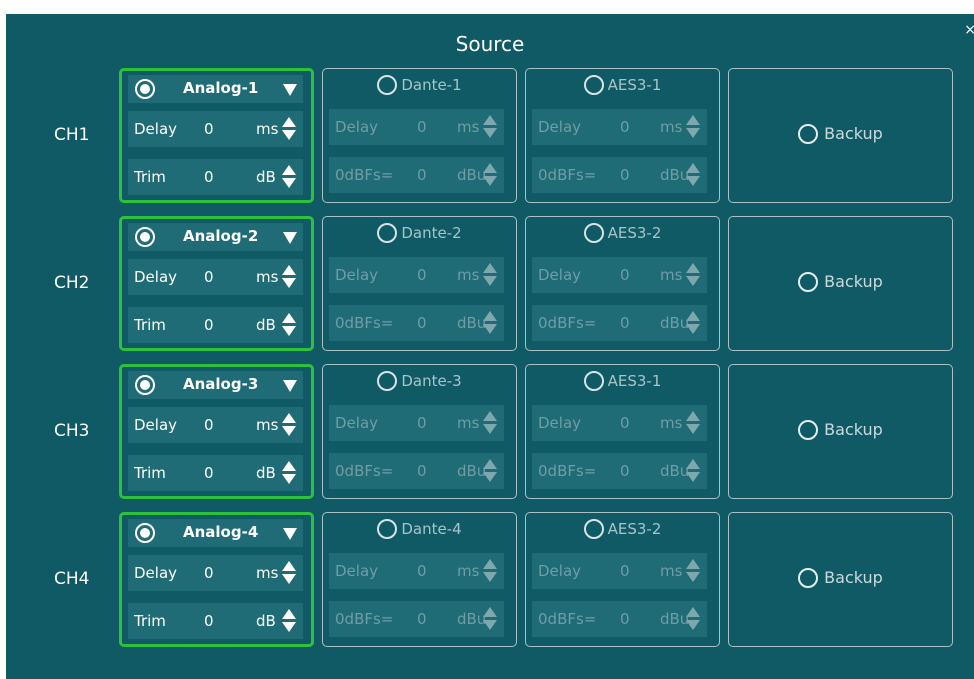 This screenshot has width=974, height=679. What do you see at coordinates (215, 89) in the screenshot?
I see `analog-input-select: Analog-1` at bounding box center [215, 89].